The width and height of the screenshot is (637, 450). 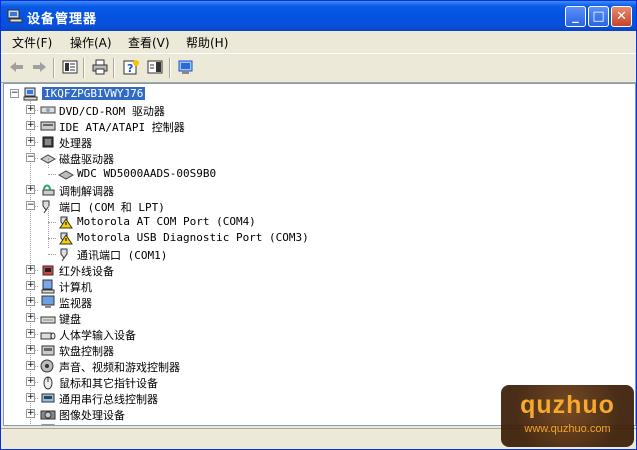 I want to click on maximize-button: □, so click(x=598, y=16).